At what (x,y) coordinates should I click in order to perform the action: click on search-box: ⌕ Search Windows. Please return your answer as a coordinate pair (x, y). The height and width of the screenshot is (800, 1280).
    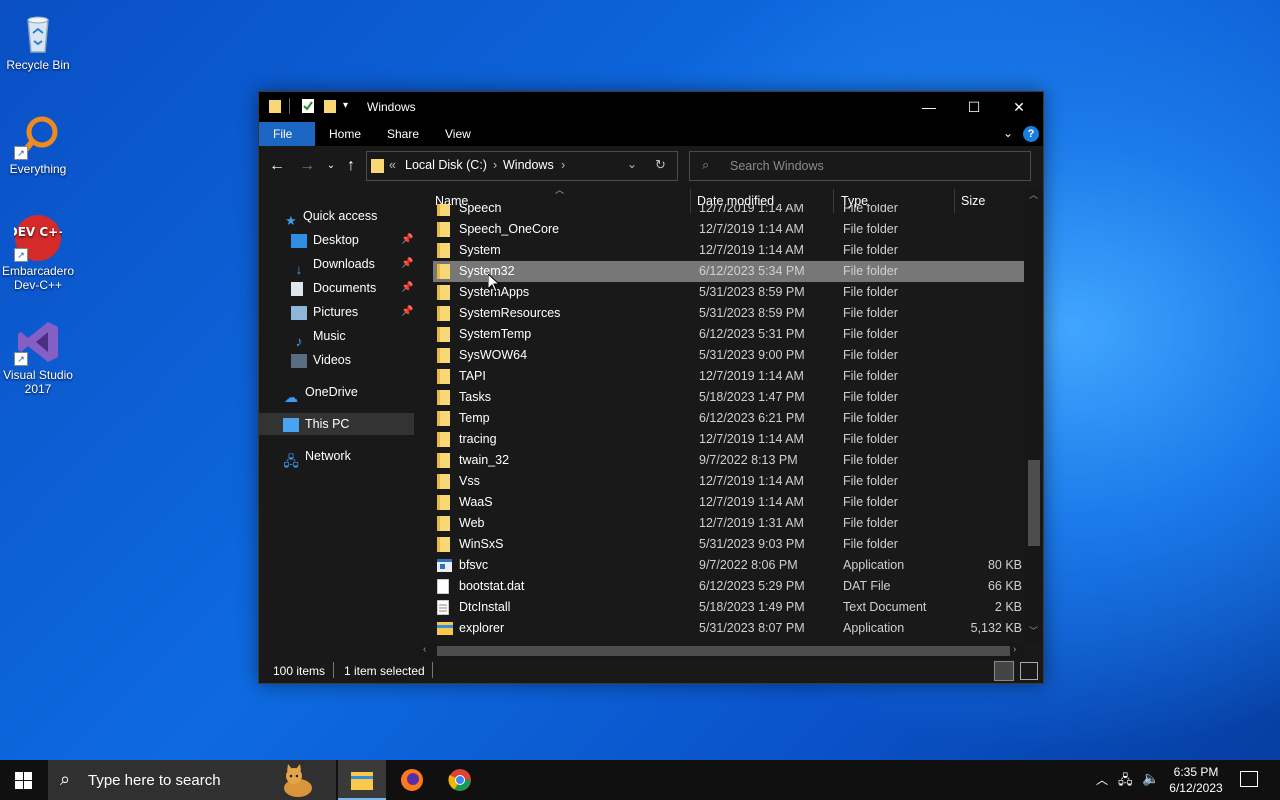
    Looking at the image, I should click on (860, 166).